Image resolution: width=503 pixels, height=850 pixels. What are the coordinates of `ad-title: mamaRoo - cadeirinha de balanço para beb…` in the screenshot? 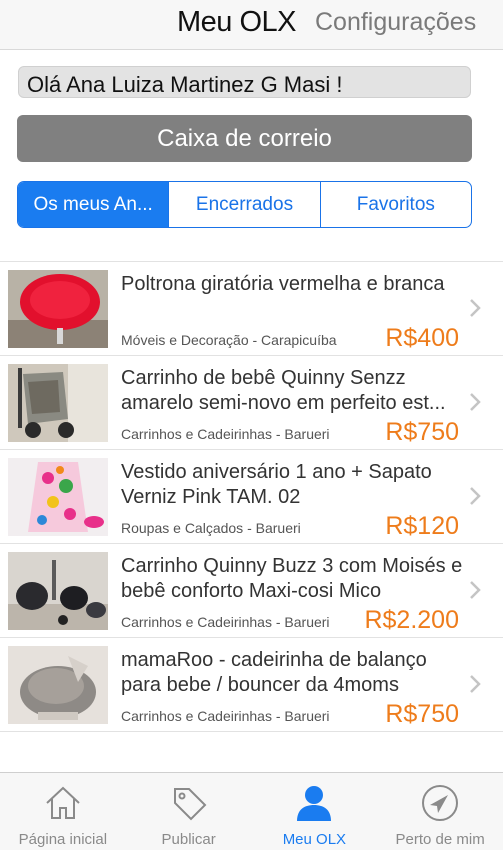 It's located at (274, 672).